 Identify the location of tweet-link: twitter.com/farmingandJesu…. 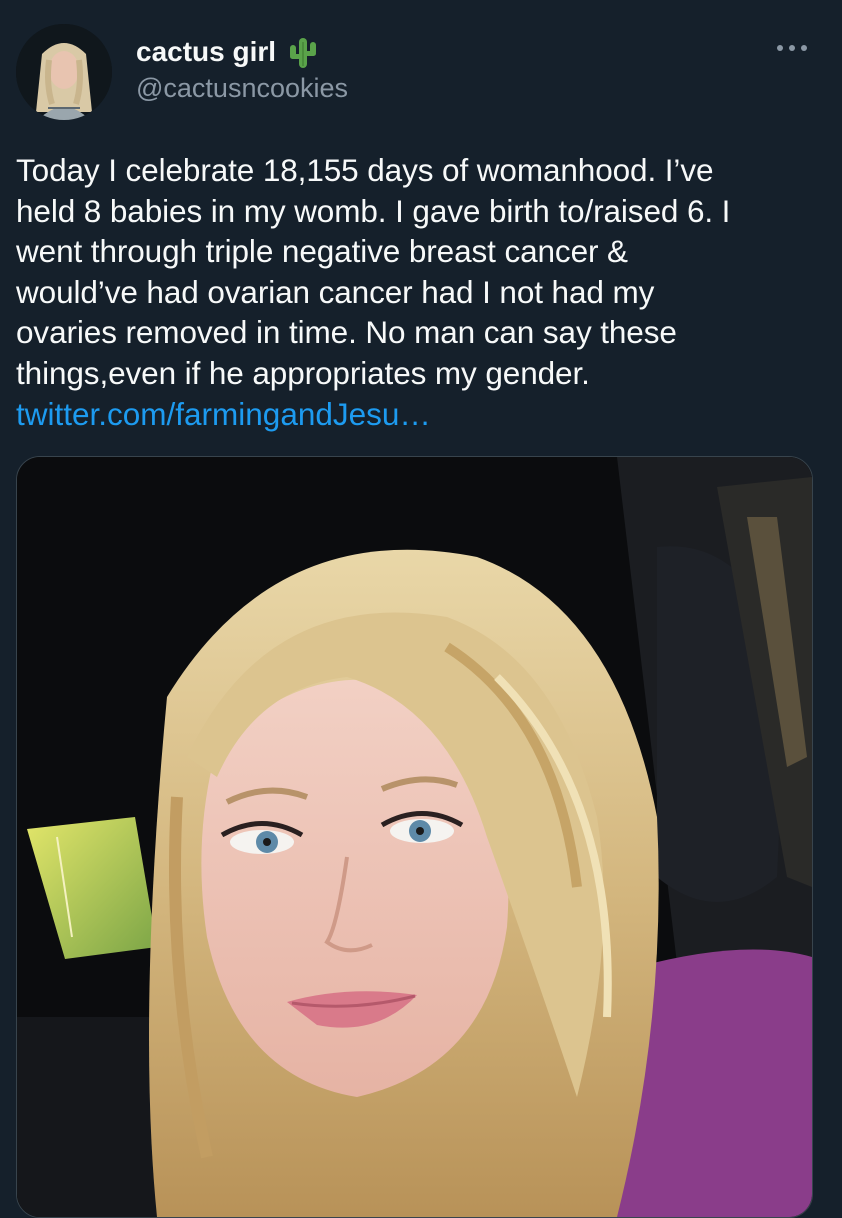
(223, 414).